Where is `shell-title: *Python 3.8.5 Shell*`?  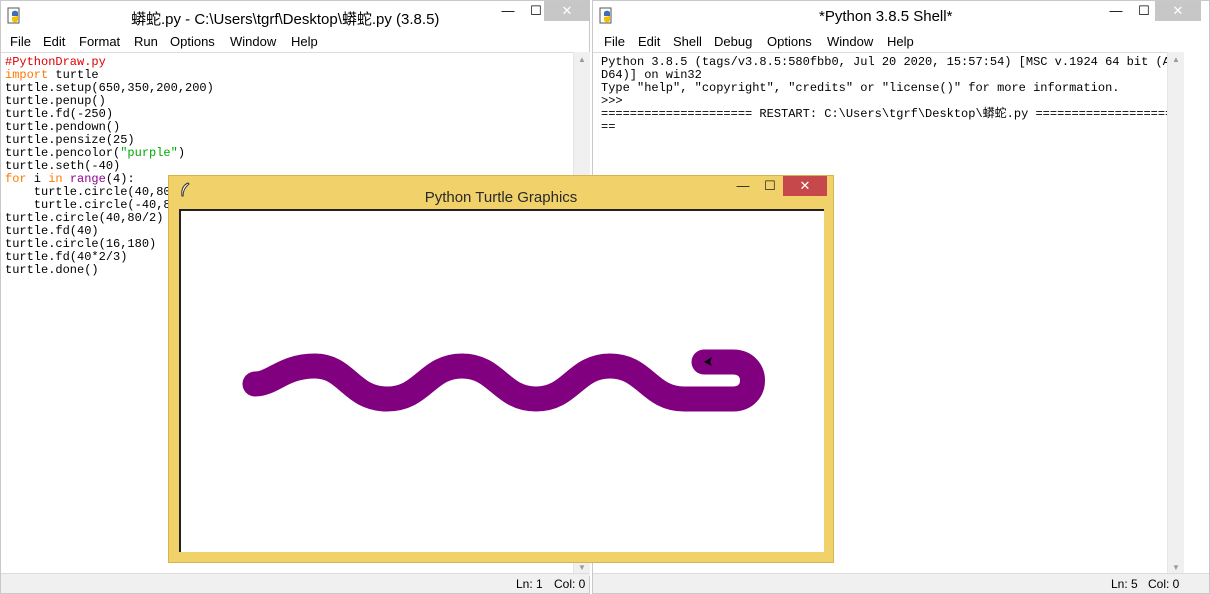
shell-title: *Python 3.8.5 Shell* is located at coordinates (886, 16).